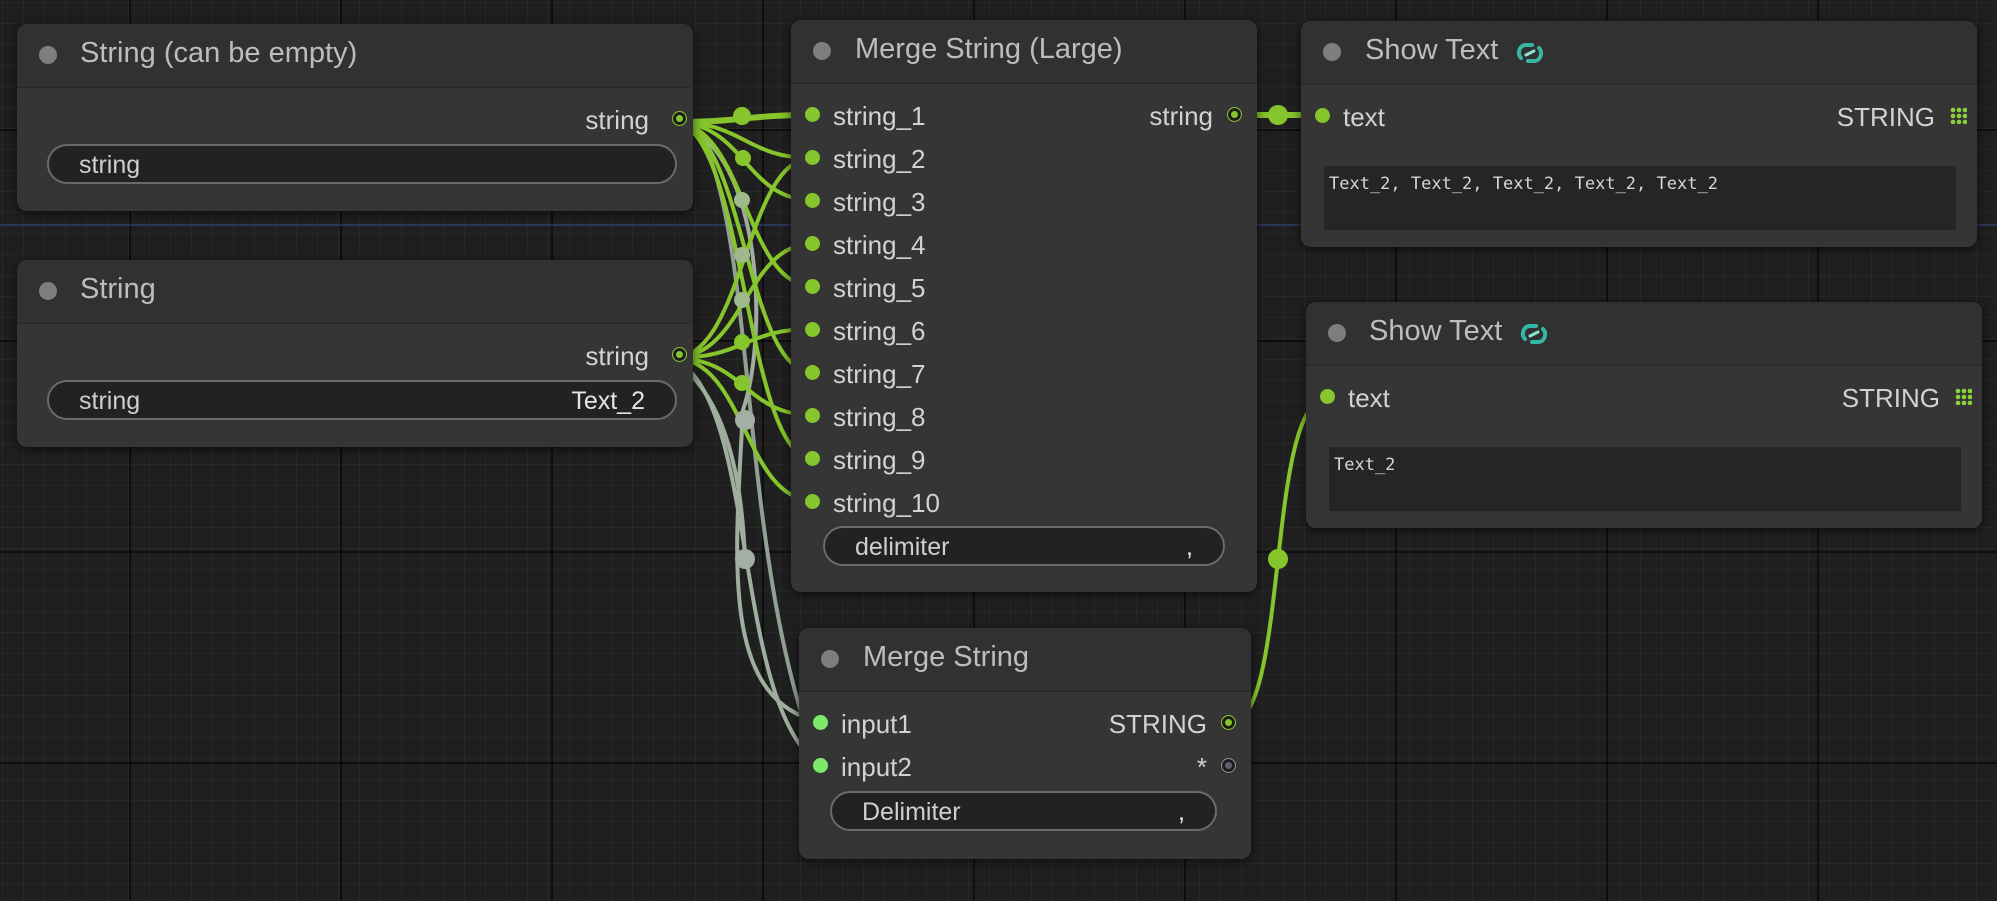 This screenshot has height=901, width=1997. What do you see at coordinates (362, 164) in the screenshot?
I see `string-widget: string` at bounding box center [362, 164].